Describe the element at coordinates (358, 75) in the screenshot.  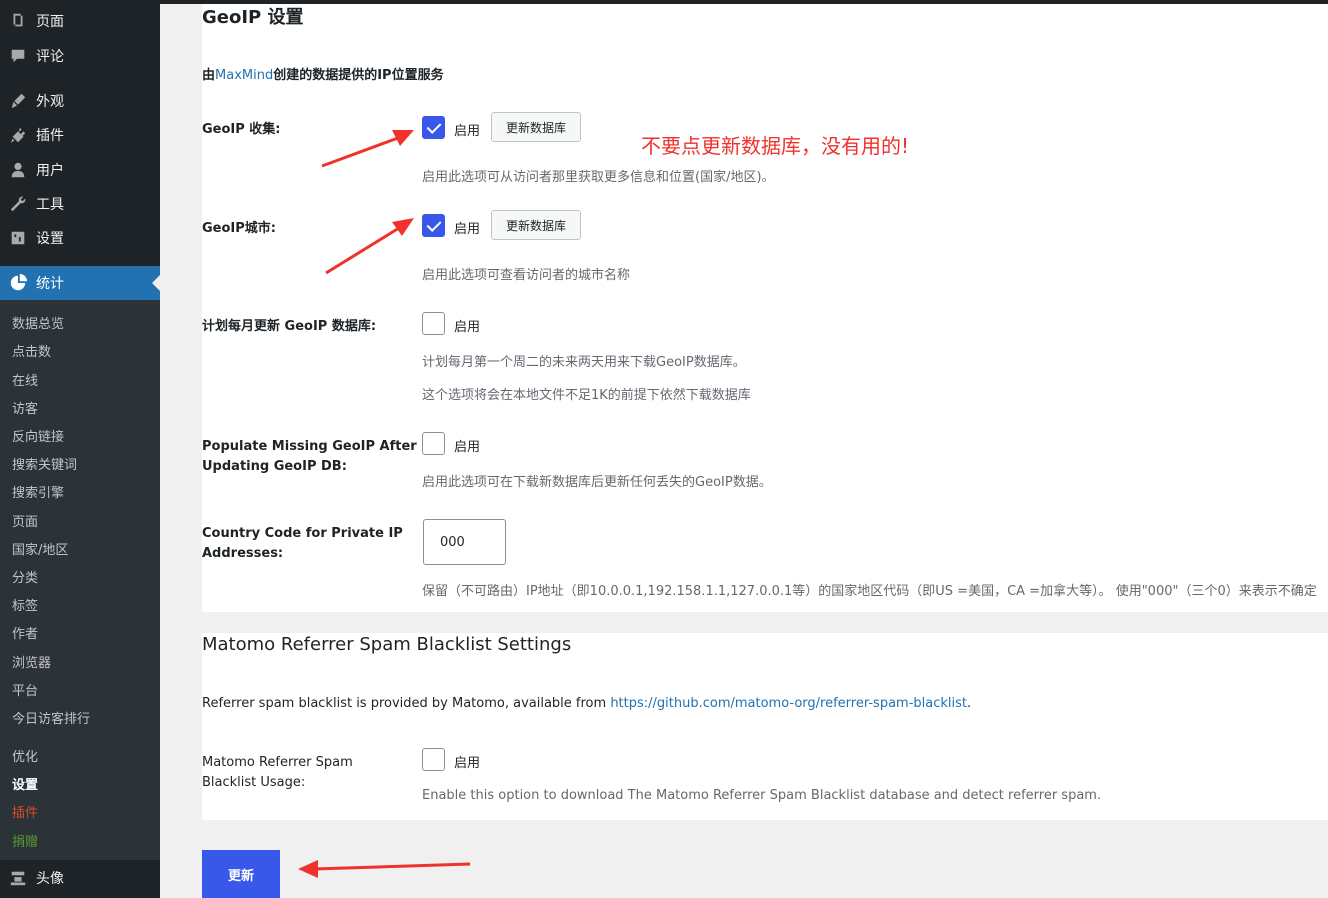
I see `provider-suffix: 创建的数据提供的IP位置服务` at that location.